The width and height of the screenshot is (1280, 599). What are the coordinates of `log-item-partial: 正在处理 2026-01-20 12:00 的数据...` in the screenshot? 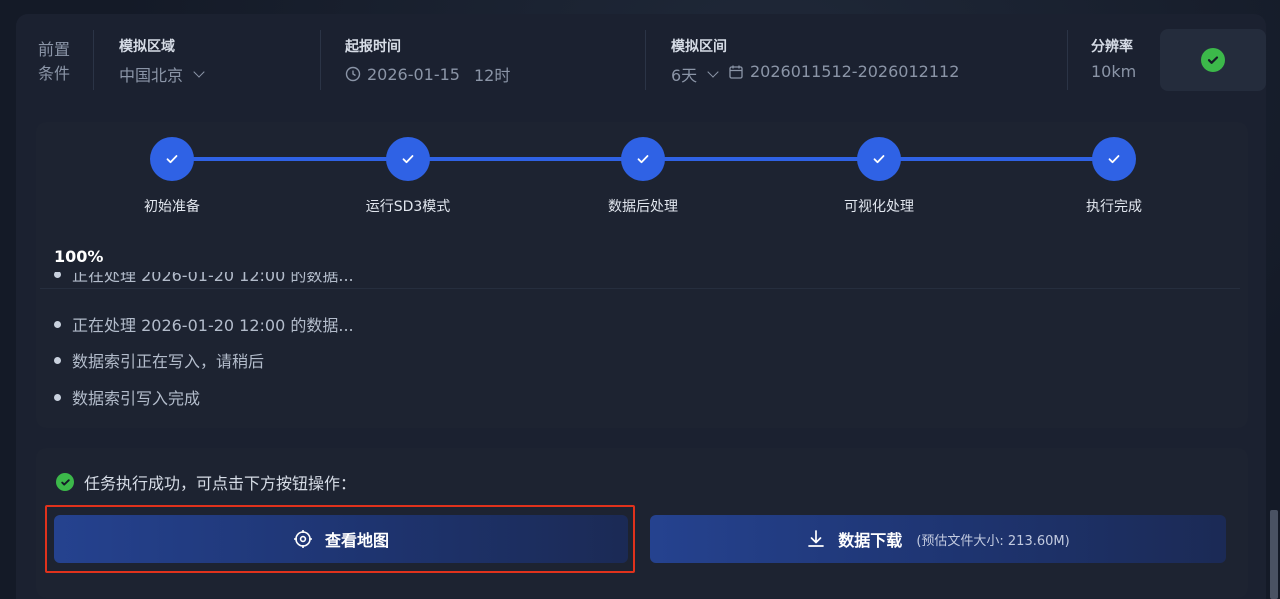 It's located at (204, 279).